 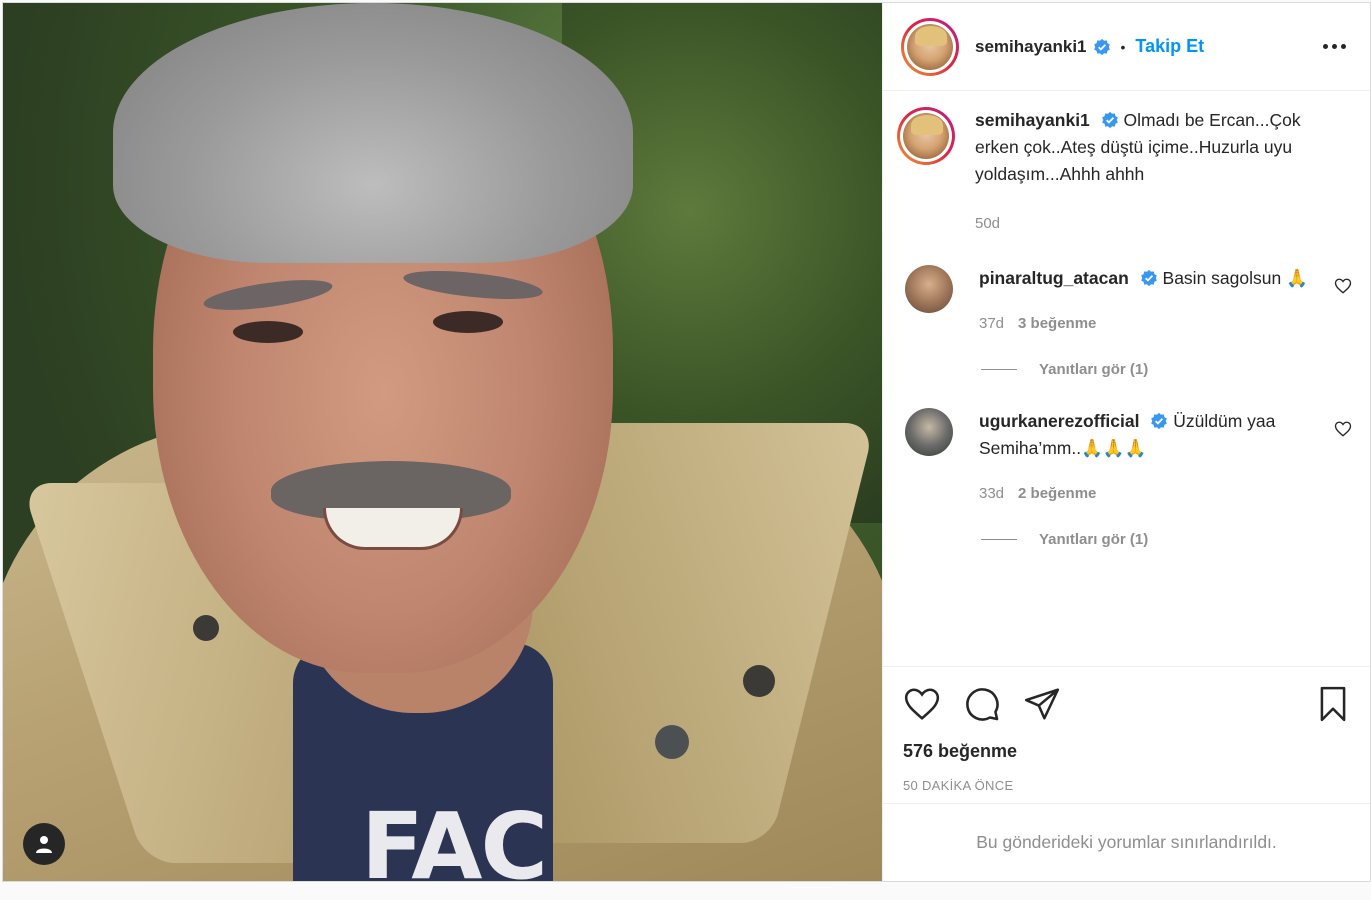 What do you see at coordinates (988, 223) in the screenshot?
I see `caption-time: 50d` at bounding box center [988, 223].